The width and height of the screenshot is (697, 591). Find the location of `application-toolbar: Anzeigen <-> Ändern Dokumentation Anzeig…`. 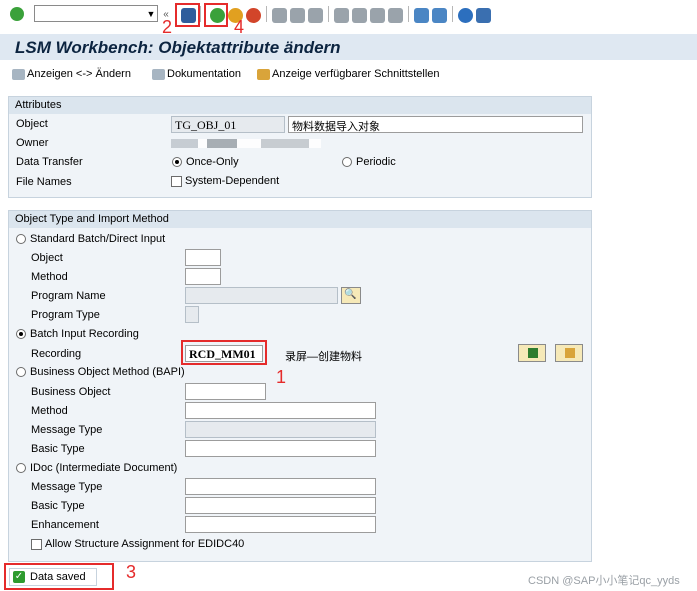

application-toolbar: Anzeigen <-> Ändern Dokumentation Anzeig… is located at coordinates (348, 75).